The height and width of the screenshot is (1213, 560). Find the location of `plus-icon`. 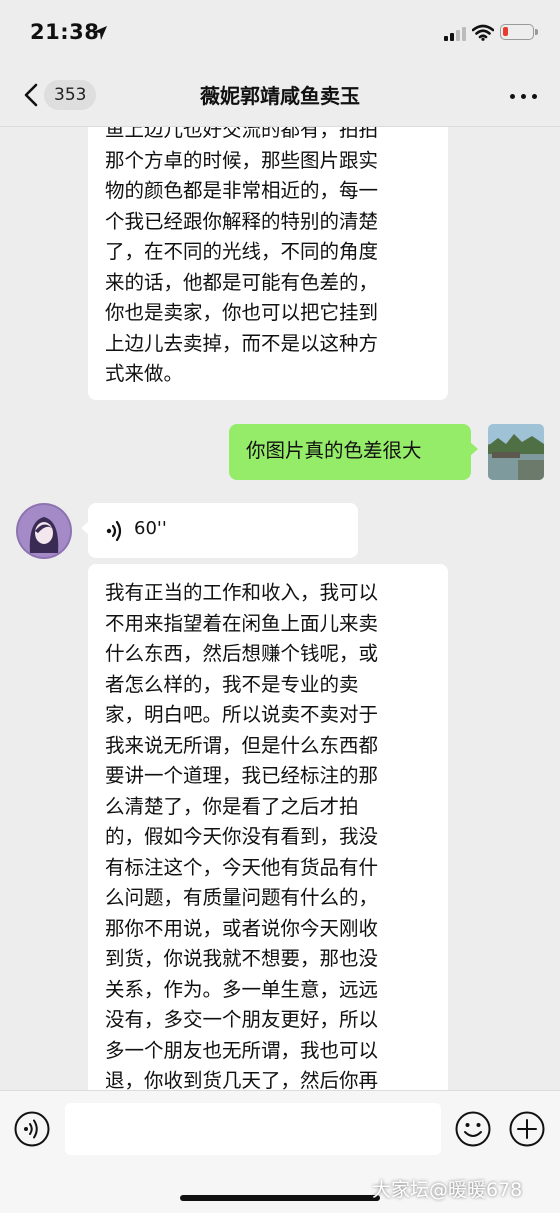

plus-icon is located at coordinates (527, 1129).